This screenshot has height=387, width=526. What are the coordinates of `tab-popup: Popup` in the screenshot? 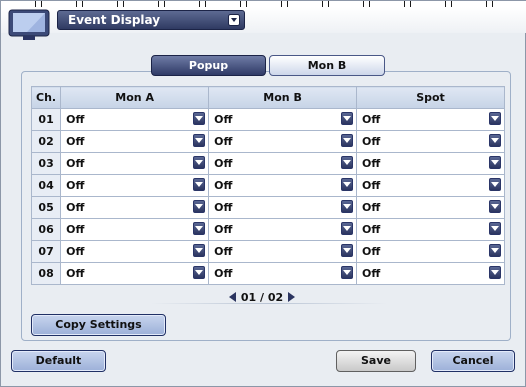 It's located at (208, 65).